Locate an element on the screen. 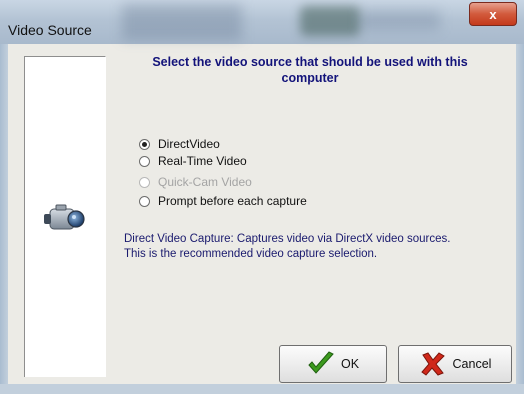  radio-option-realtime-video: Real-Time Video is located at coordinates (193, 161).